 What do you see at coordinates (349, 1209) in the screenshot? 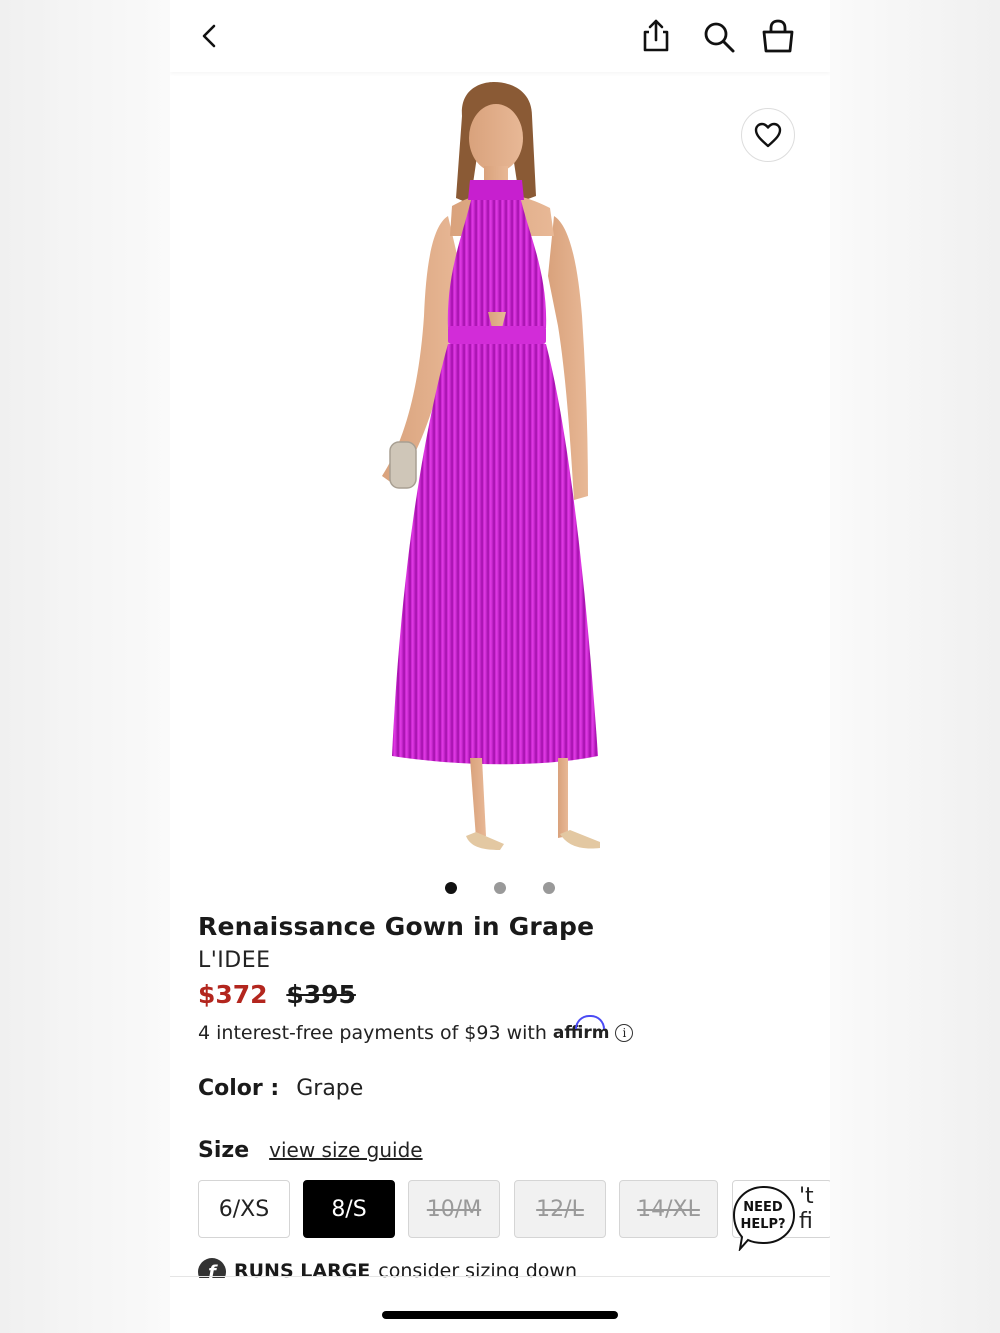
I see `size-option-8-s: 8/S` at bounding box center [349, 1209].